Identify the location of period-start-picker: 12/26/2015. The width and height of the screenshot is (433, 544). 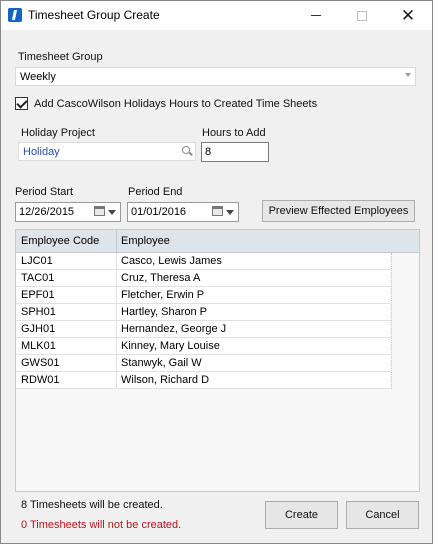
(68, 212).